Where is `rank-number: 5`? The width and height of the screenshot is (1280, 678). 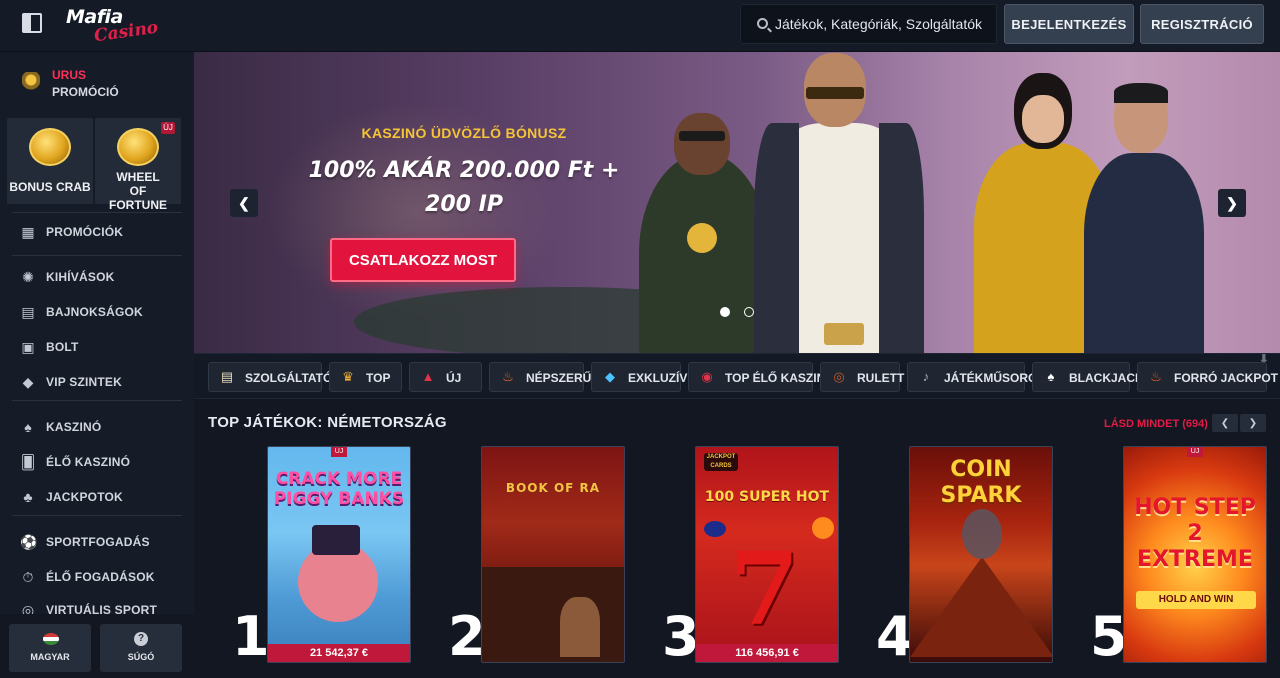 rank-number: 5 is located at coordinates (1109, 636).